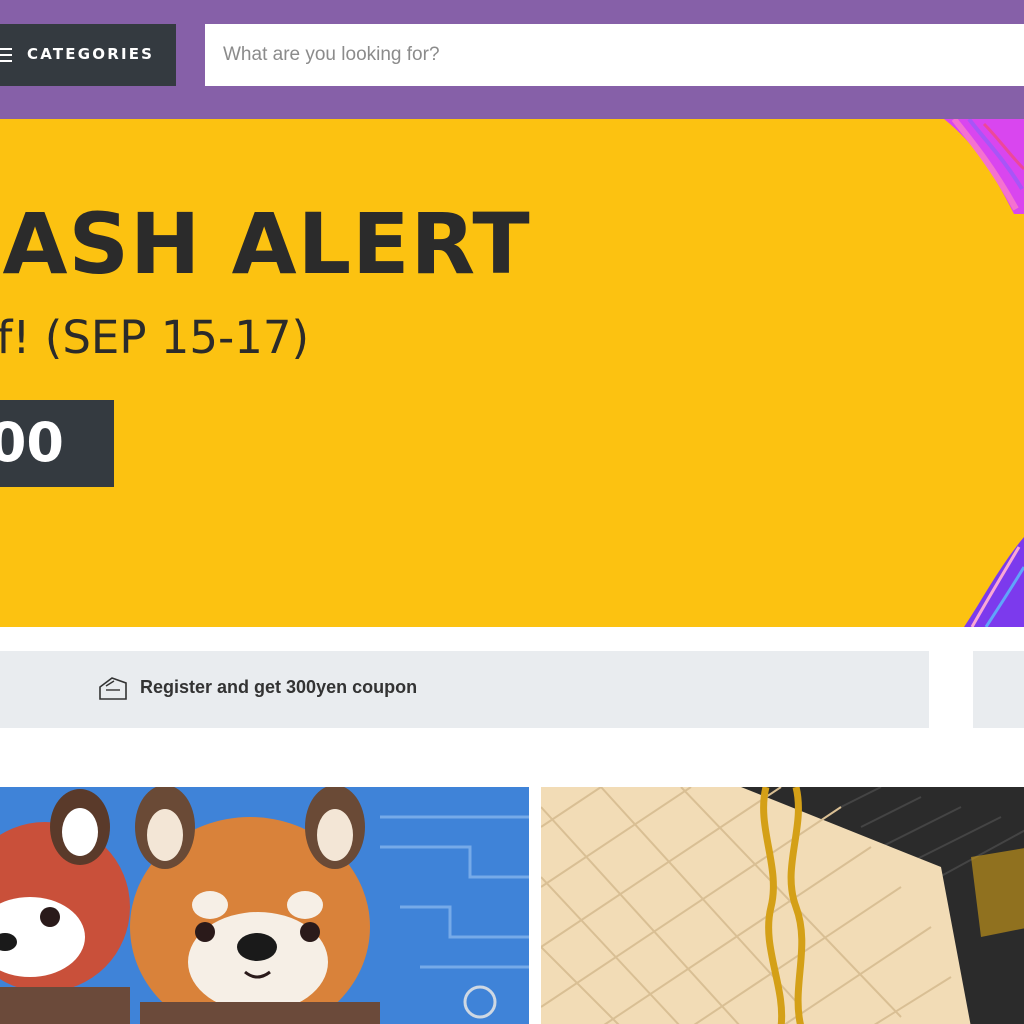  I want to click on hamburger-icon, so click(6, 55).